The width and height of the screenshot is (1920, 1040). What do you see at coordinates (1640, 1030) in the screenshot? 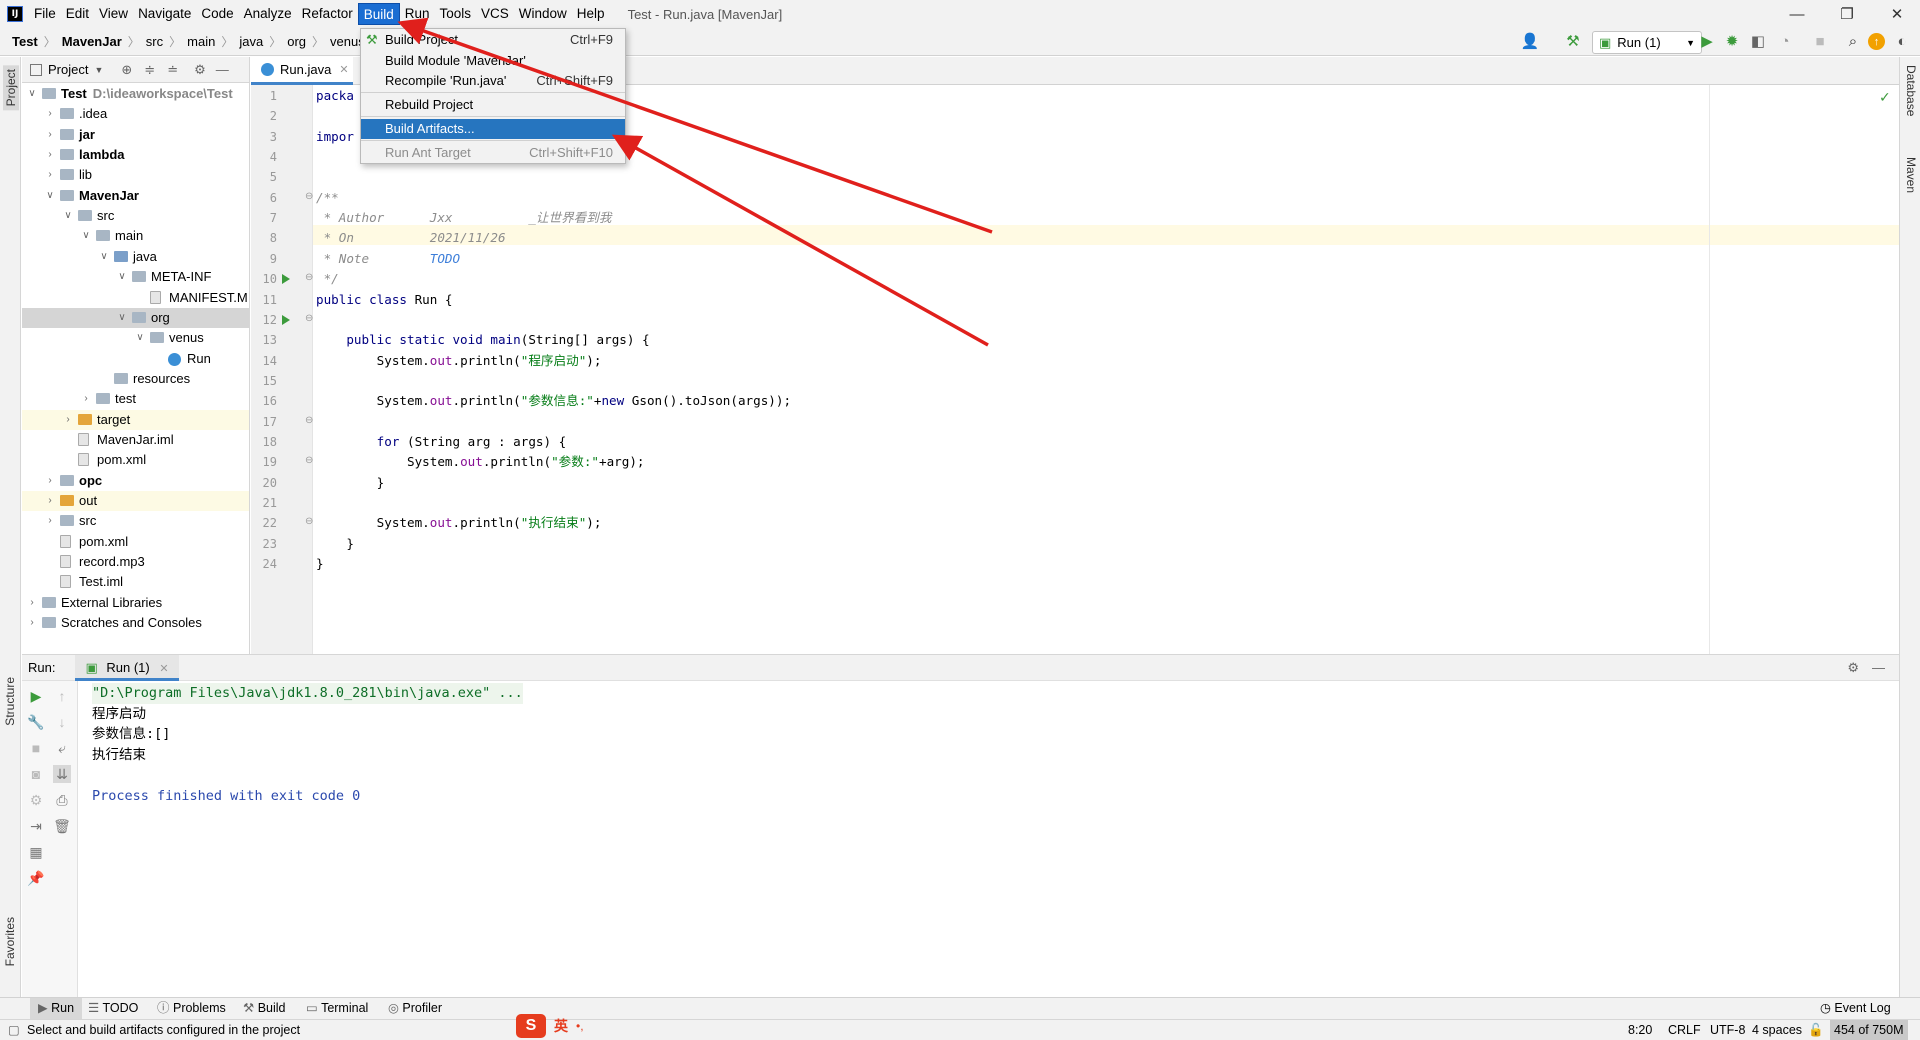
I see `caret-position: 8:20` at bounding box center [1640, 1030].